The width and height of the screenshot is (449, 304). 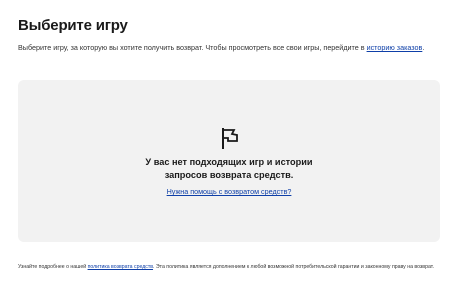 What do you see at coordinates (229, 175) in the screenshot?
I see `empty-state-line-2: запросов возврата средств.` at bounding box center [229, 175].